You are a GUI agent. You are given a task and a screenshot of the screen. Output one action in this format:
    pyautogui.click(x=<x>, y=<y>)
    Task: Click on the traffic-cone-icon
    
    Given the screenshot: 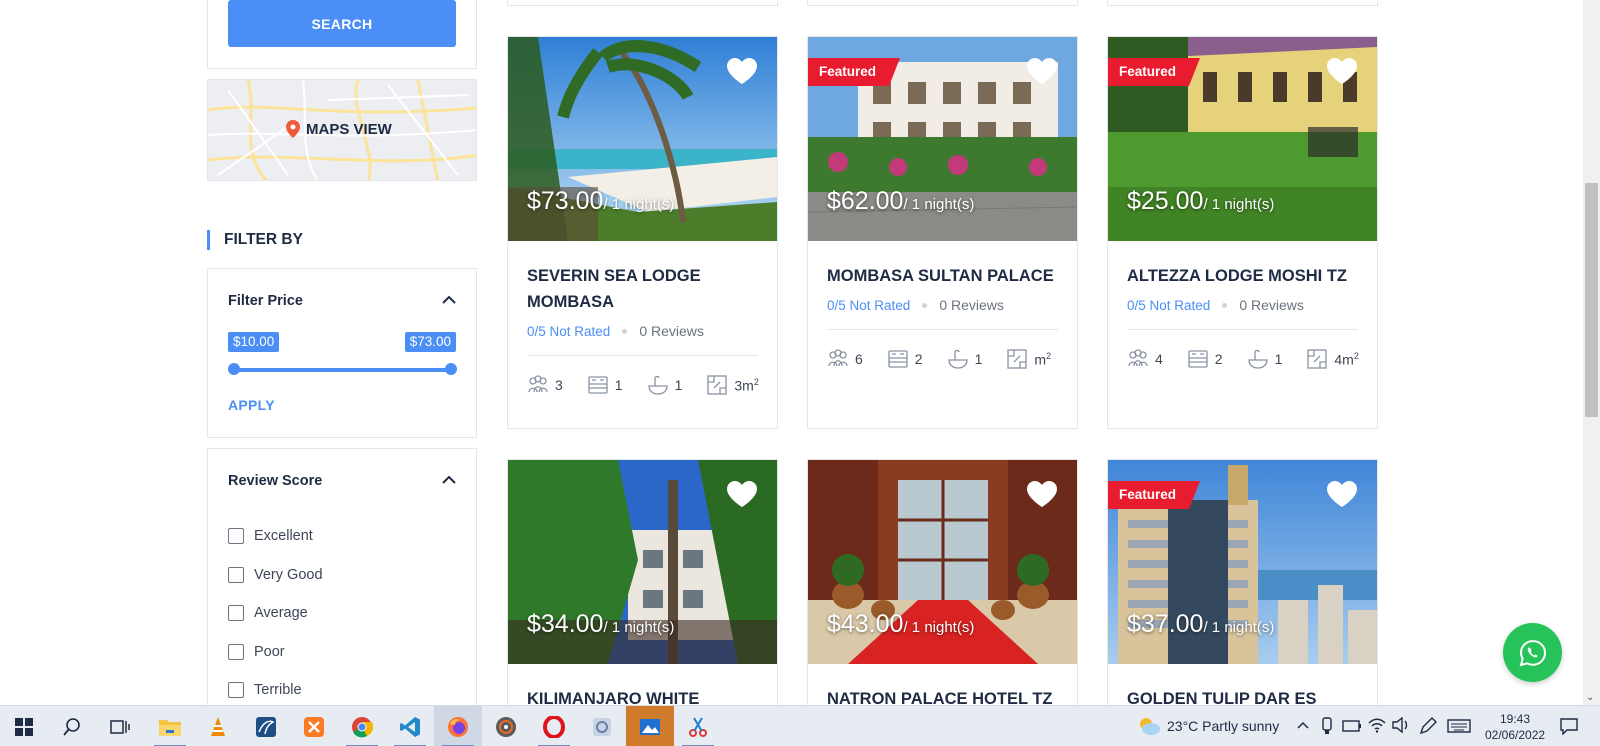 What is the action you would take?
    pyautogui.click(x=218, y=726)
    